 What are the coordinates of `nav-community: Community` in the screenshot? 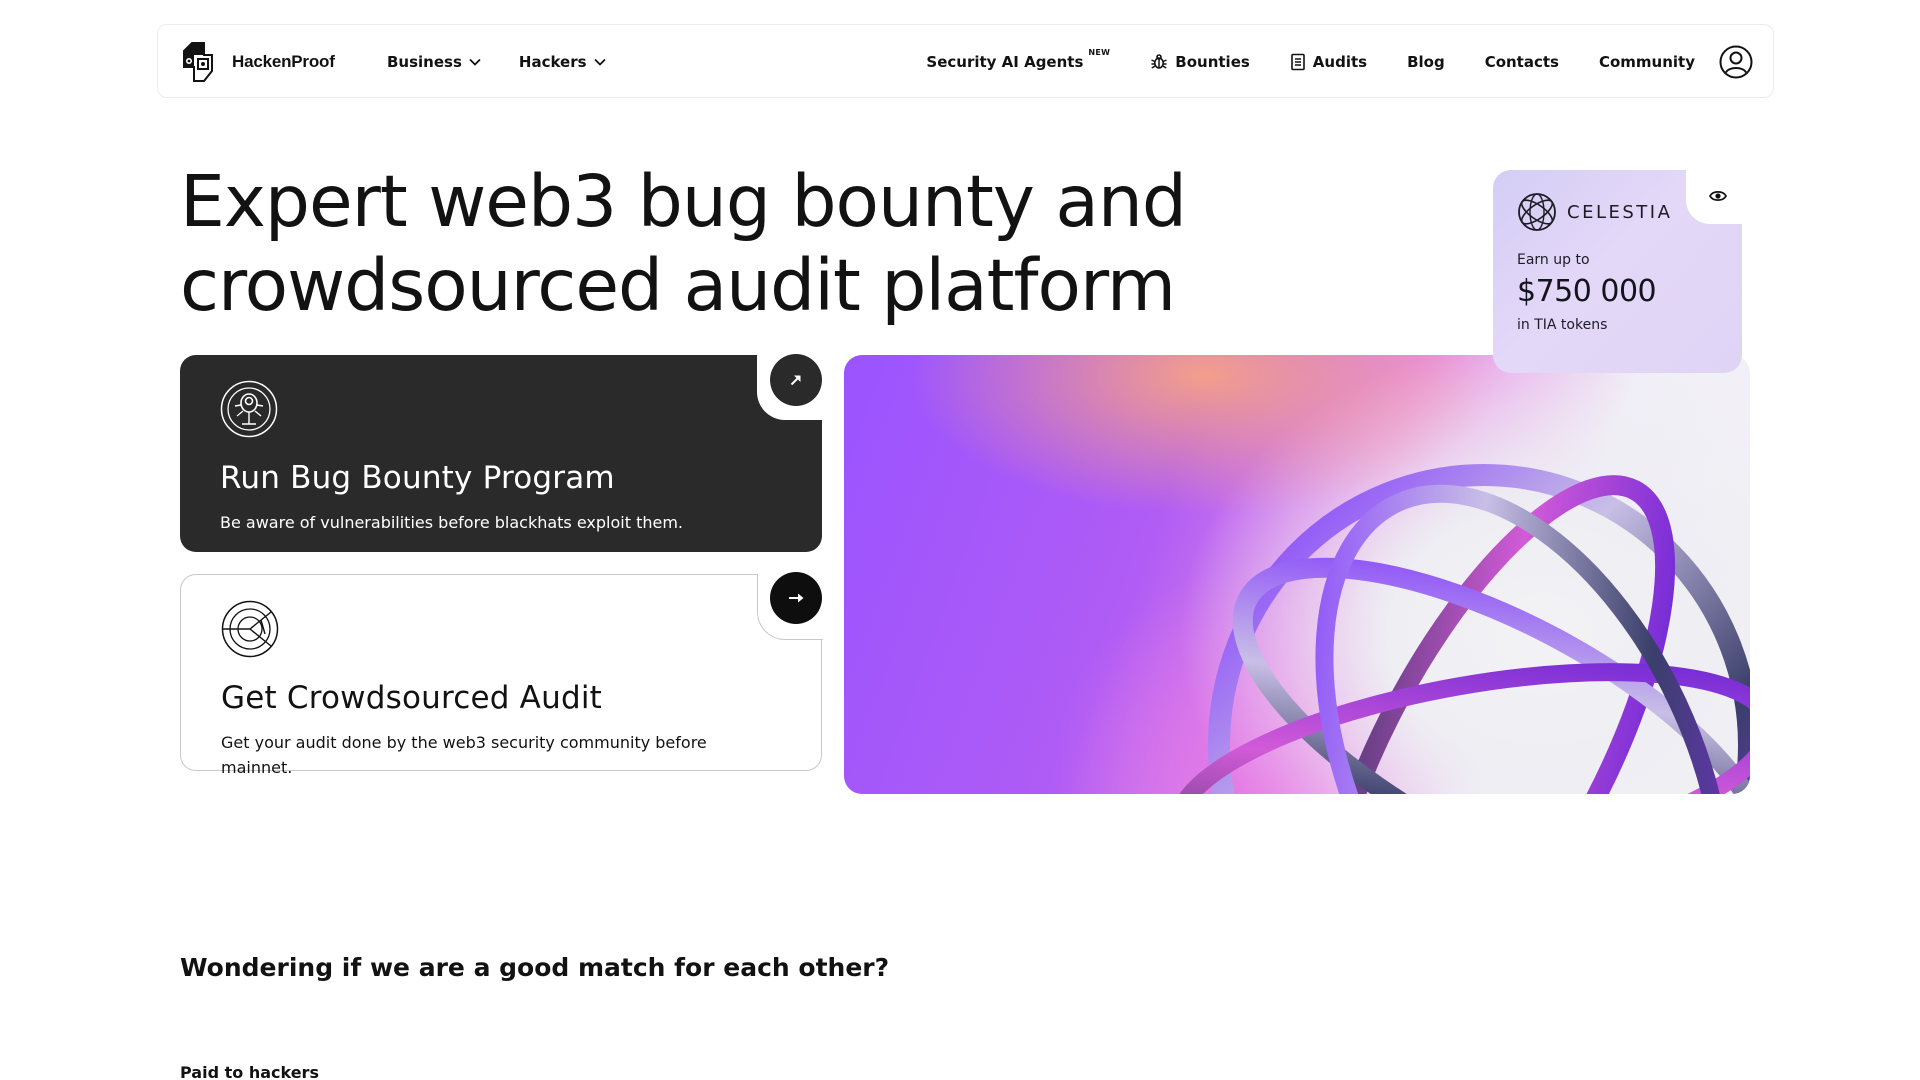 It's located at (1647, 62).